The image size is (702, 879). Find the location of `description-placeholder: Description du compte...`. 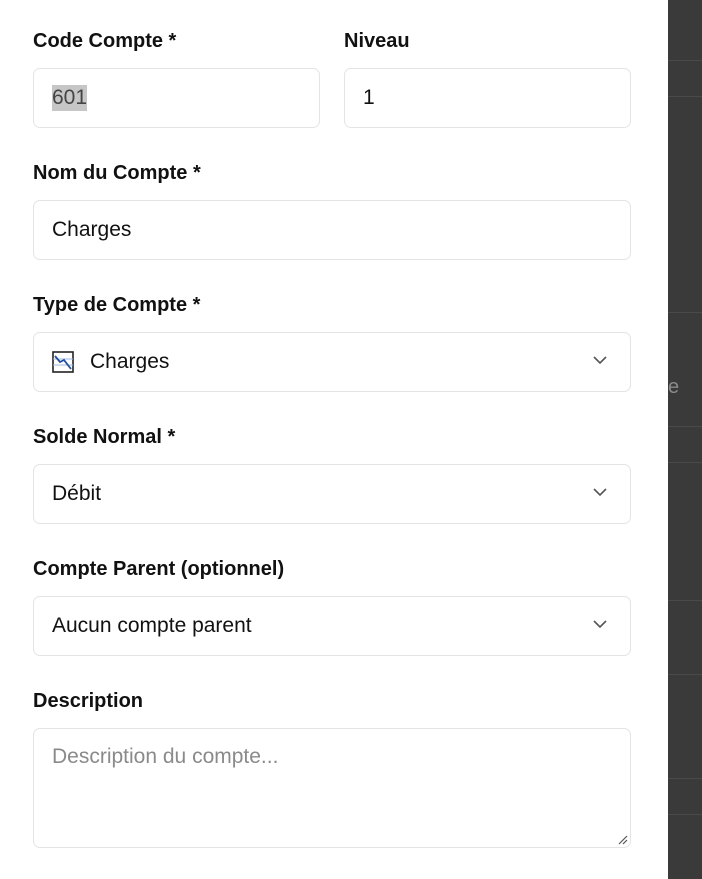

description-placeholder: Description du compte... is located at coordinates (165, 756).